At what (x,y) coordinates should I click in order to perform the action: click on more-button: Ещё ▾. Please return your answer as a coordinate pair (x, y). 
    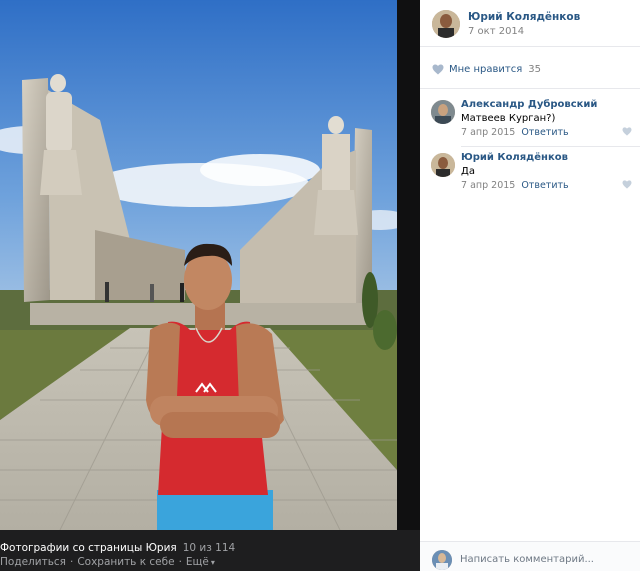
    Looking at the image, I should click on (200, 562).